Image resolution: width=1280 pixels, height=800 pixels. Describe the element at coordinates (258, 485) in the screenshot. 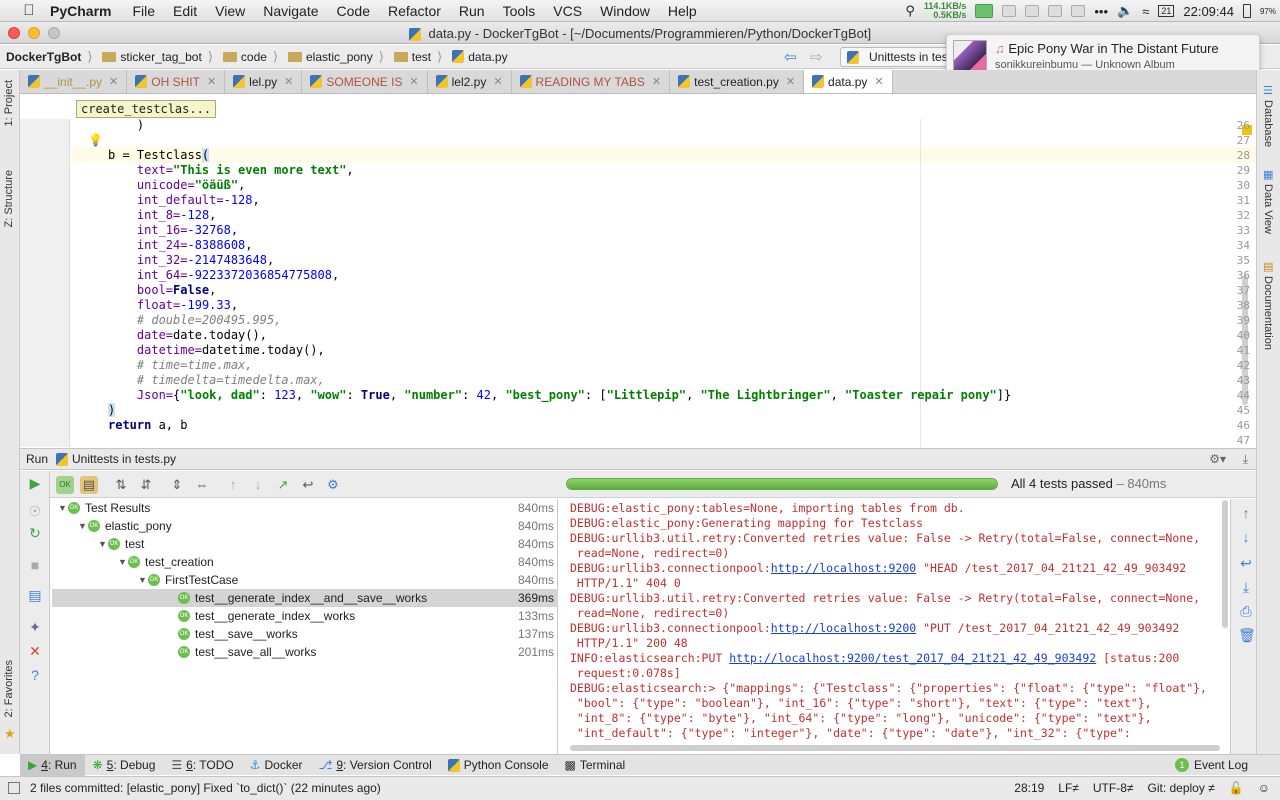

I see `next-failed-icon: ↓` at that location.